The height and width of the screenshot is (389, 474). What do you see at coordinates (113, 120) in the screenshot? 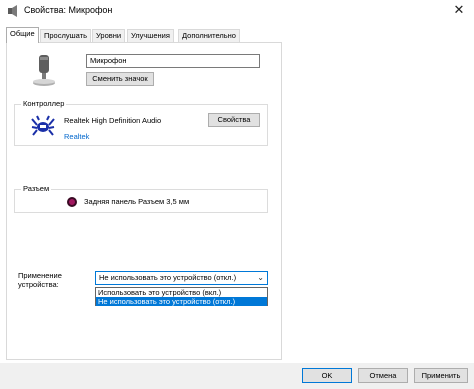
I see `controller-name: Realtek High Definition Audio` at bounding box center [113, 120].